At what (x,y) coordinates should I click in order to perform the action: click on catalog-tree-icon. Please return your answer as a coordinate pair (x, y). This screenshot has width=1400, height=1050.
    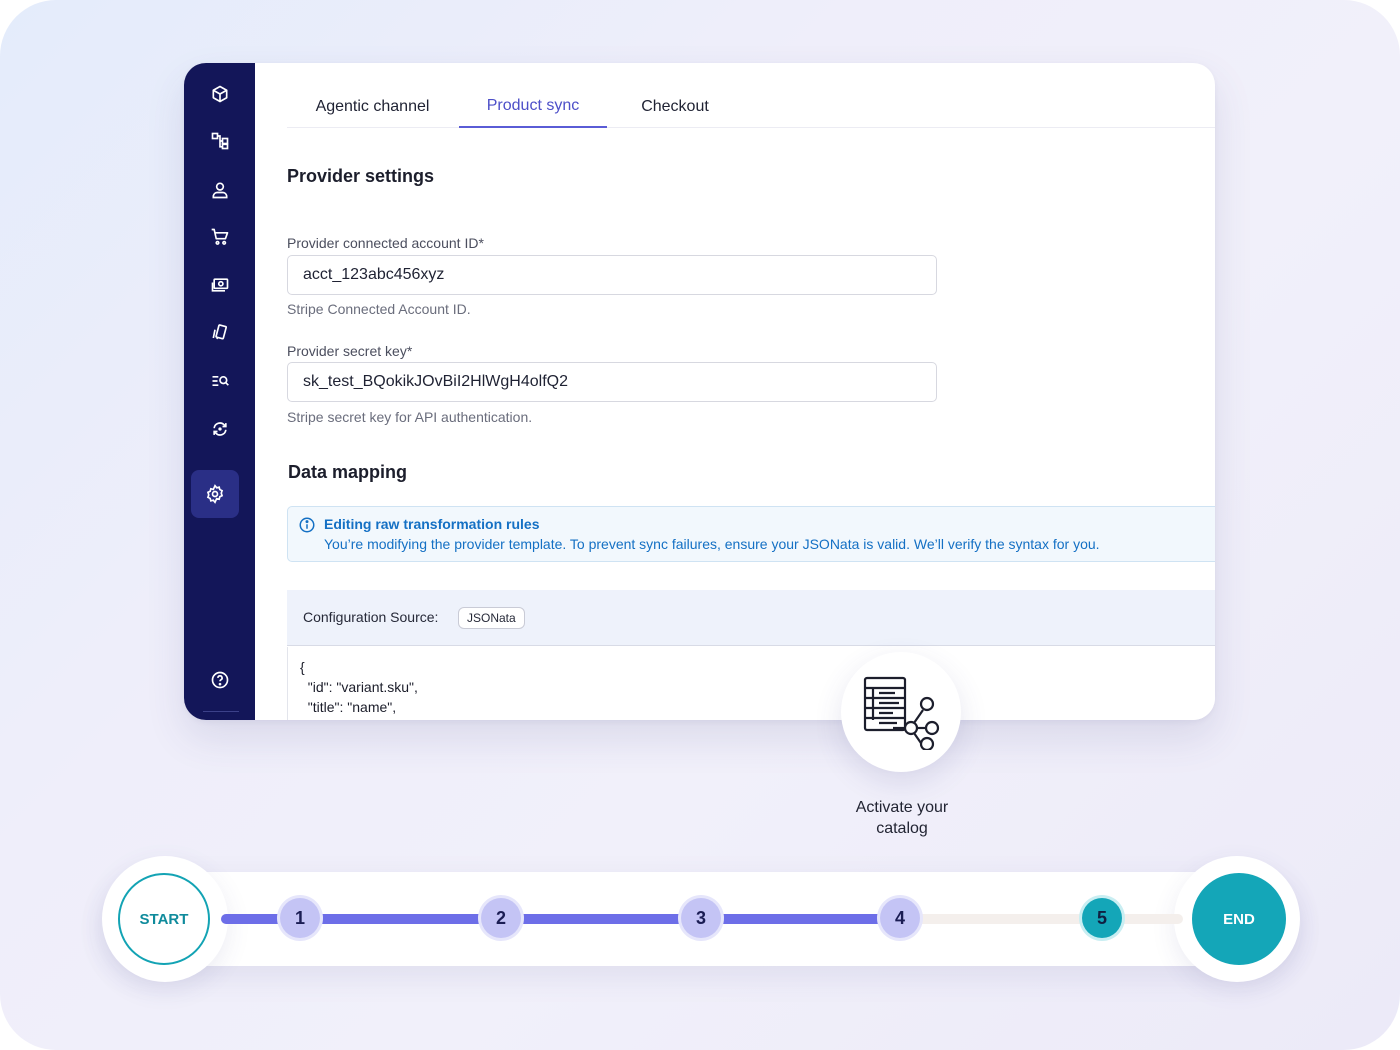
    Looking at the image, I should click on (901, 713).